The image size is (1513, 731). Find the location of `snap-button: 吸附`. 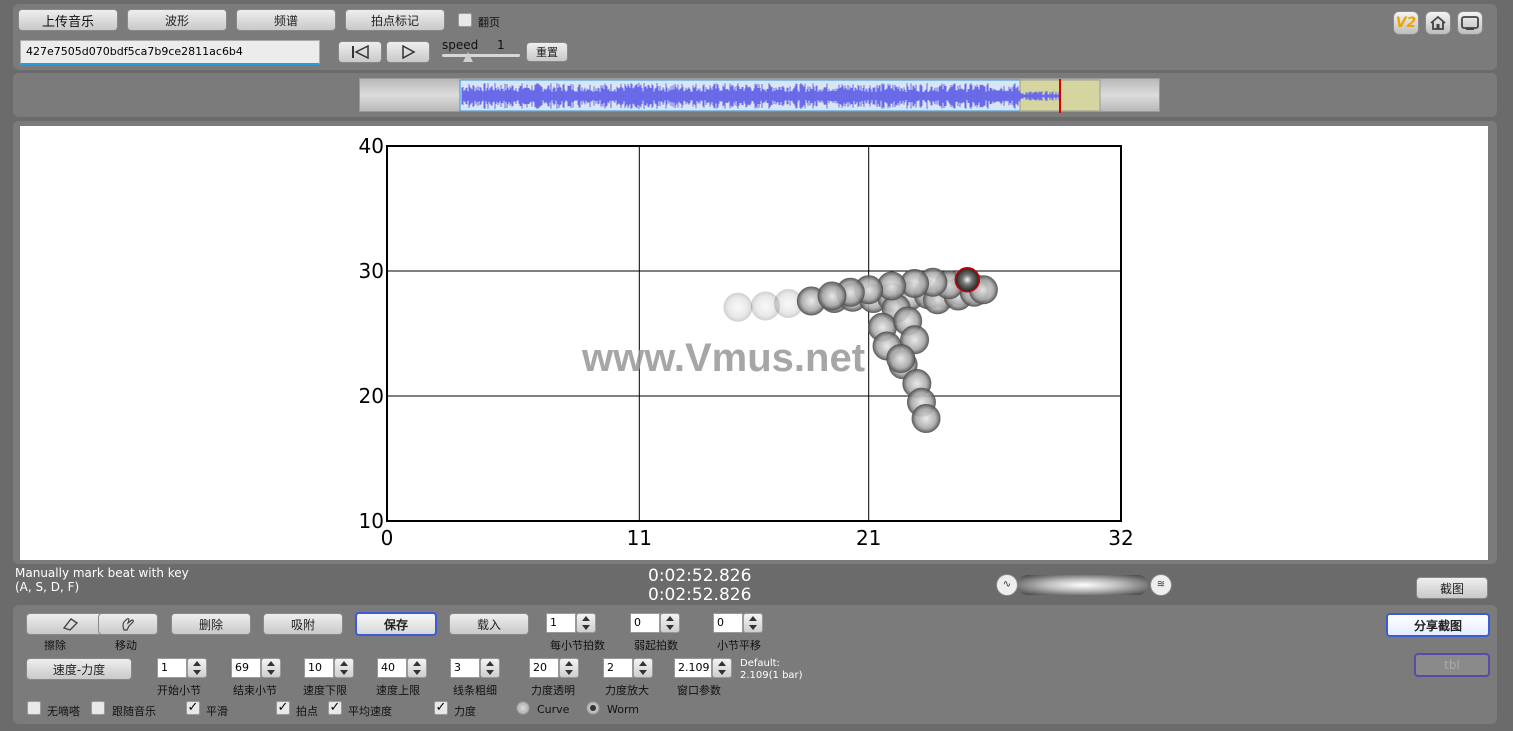

snap-button: 吸附 is located at coordinates (303, 624).